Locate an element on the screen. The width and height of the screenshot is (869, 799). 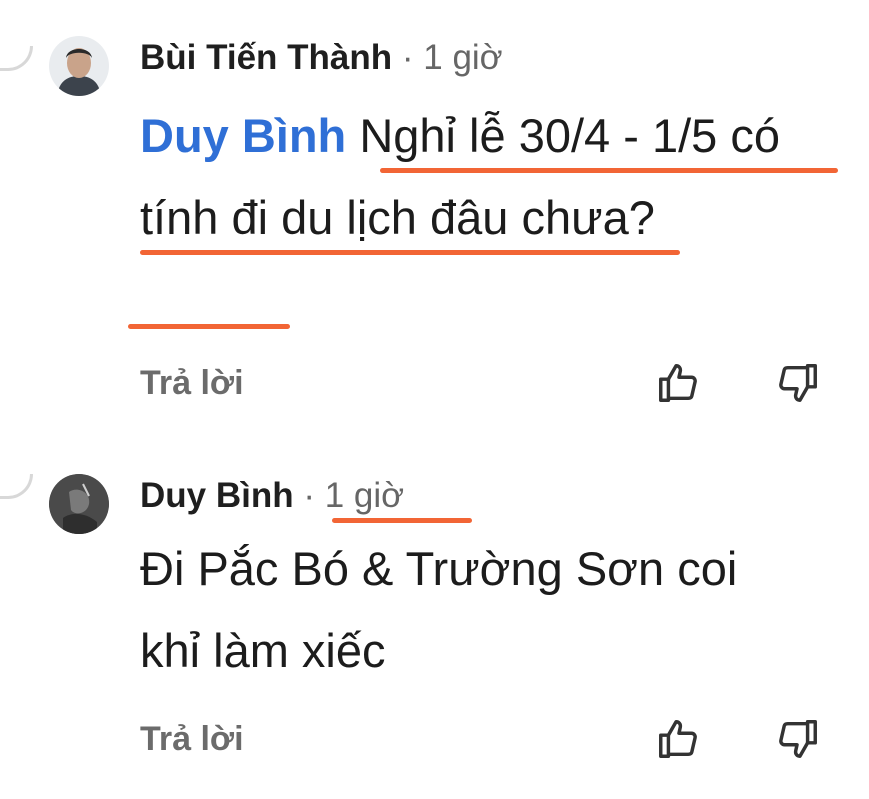
mention-link: Duy Bình is located at coordinates (243, 135).